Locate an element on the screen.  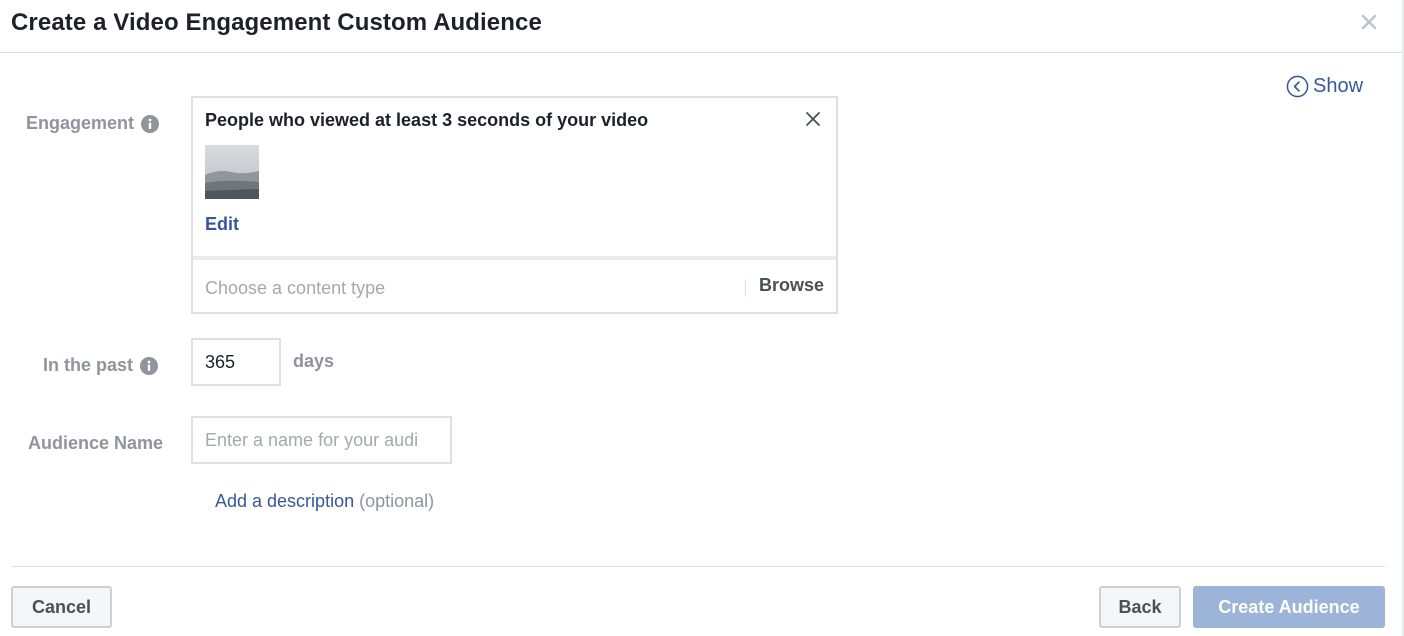
days-input is located at coordinates (236, 362).